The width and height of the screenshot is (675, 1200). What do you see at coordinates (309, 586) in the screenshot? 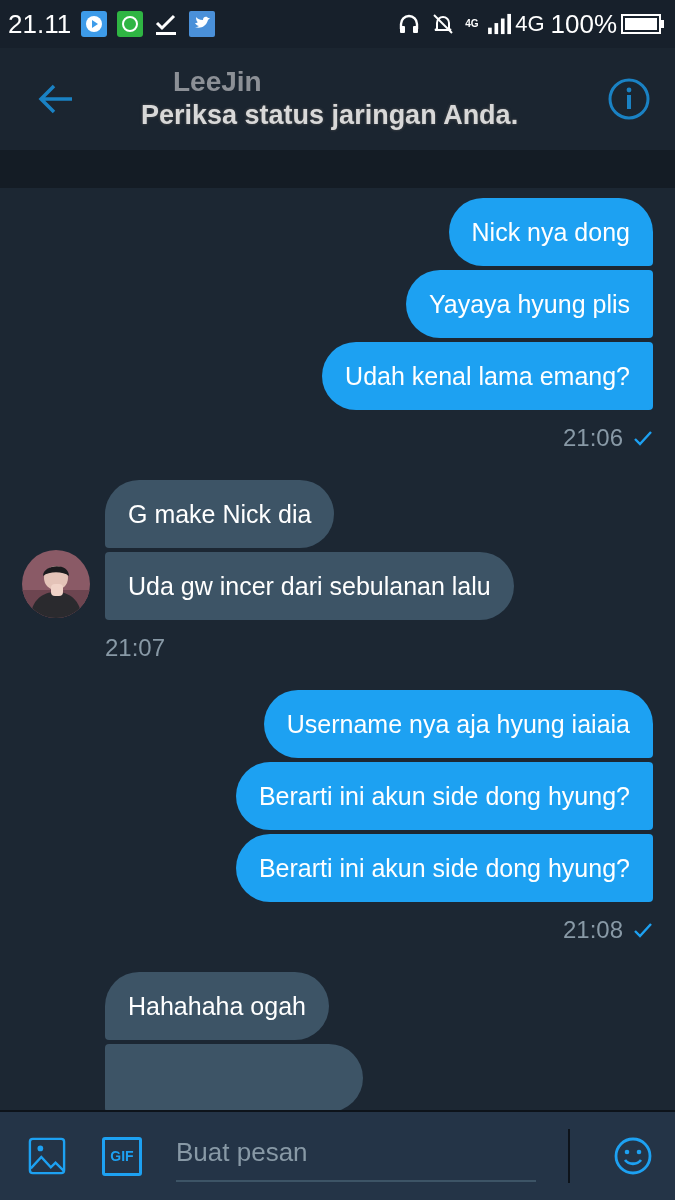
I see `message-bubble: Uda gw incer dari sebulanan lalu` at bounding box center [309, 586].